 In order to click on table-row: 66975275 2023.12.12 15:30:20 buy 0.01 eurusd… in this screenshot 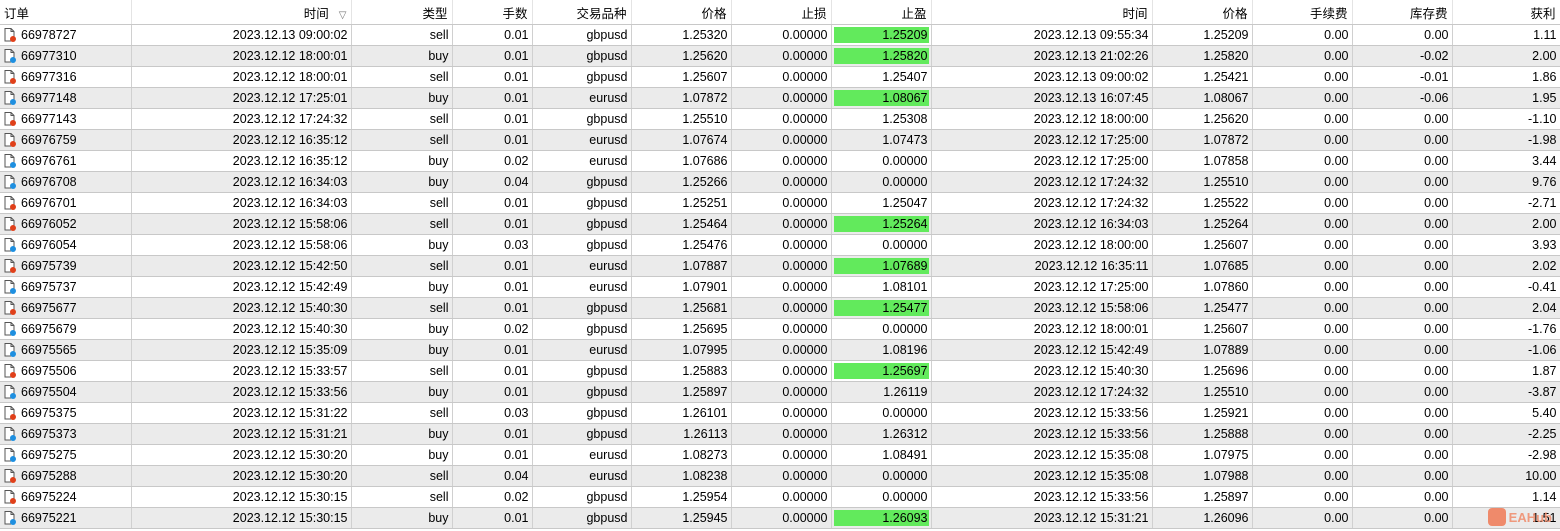, I will do `click(780, 455)`.